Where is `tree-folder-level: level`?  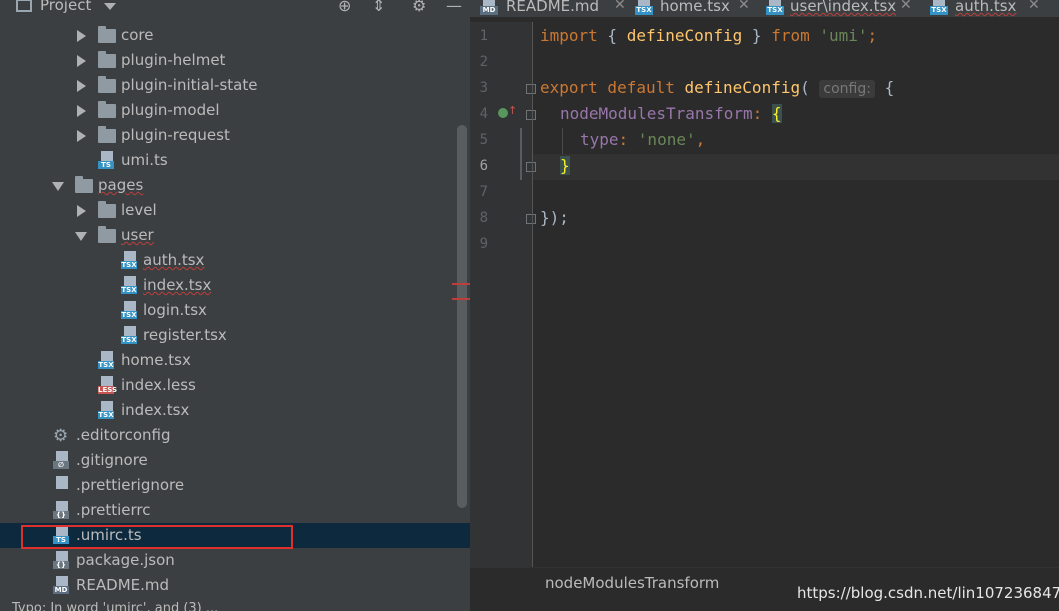
tree-folder-level: level is located at coordinates (235, 210).